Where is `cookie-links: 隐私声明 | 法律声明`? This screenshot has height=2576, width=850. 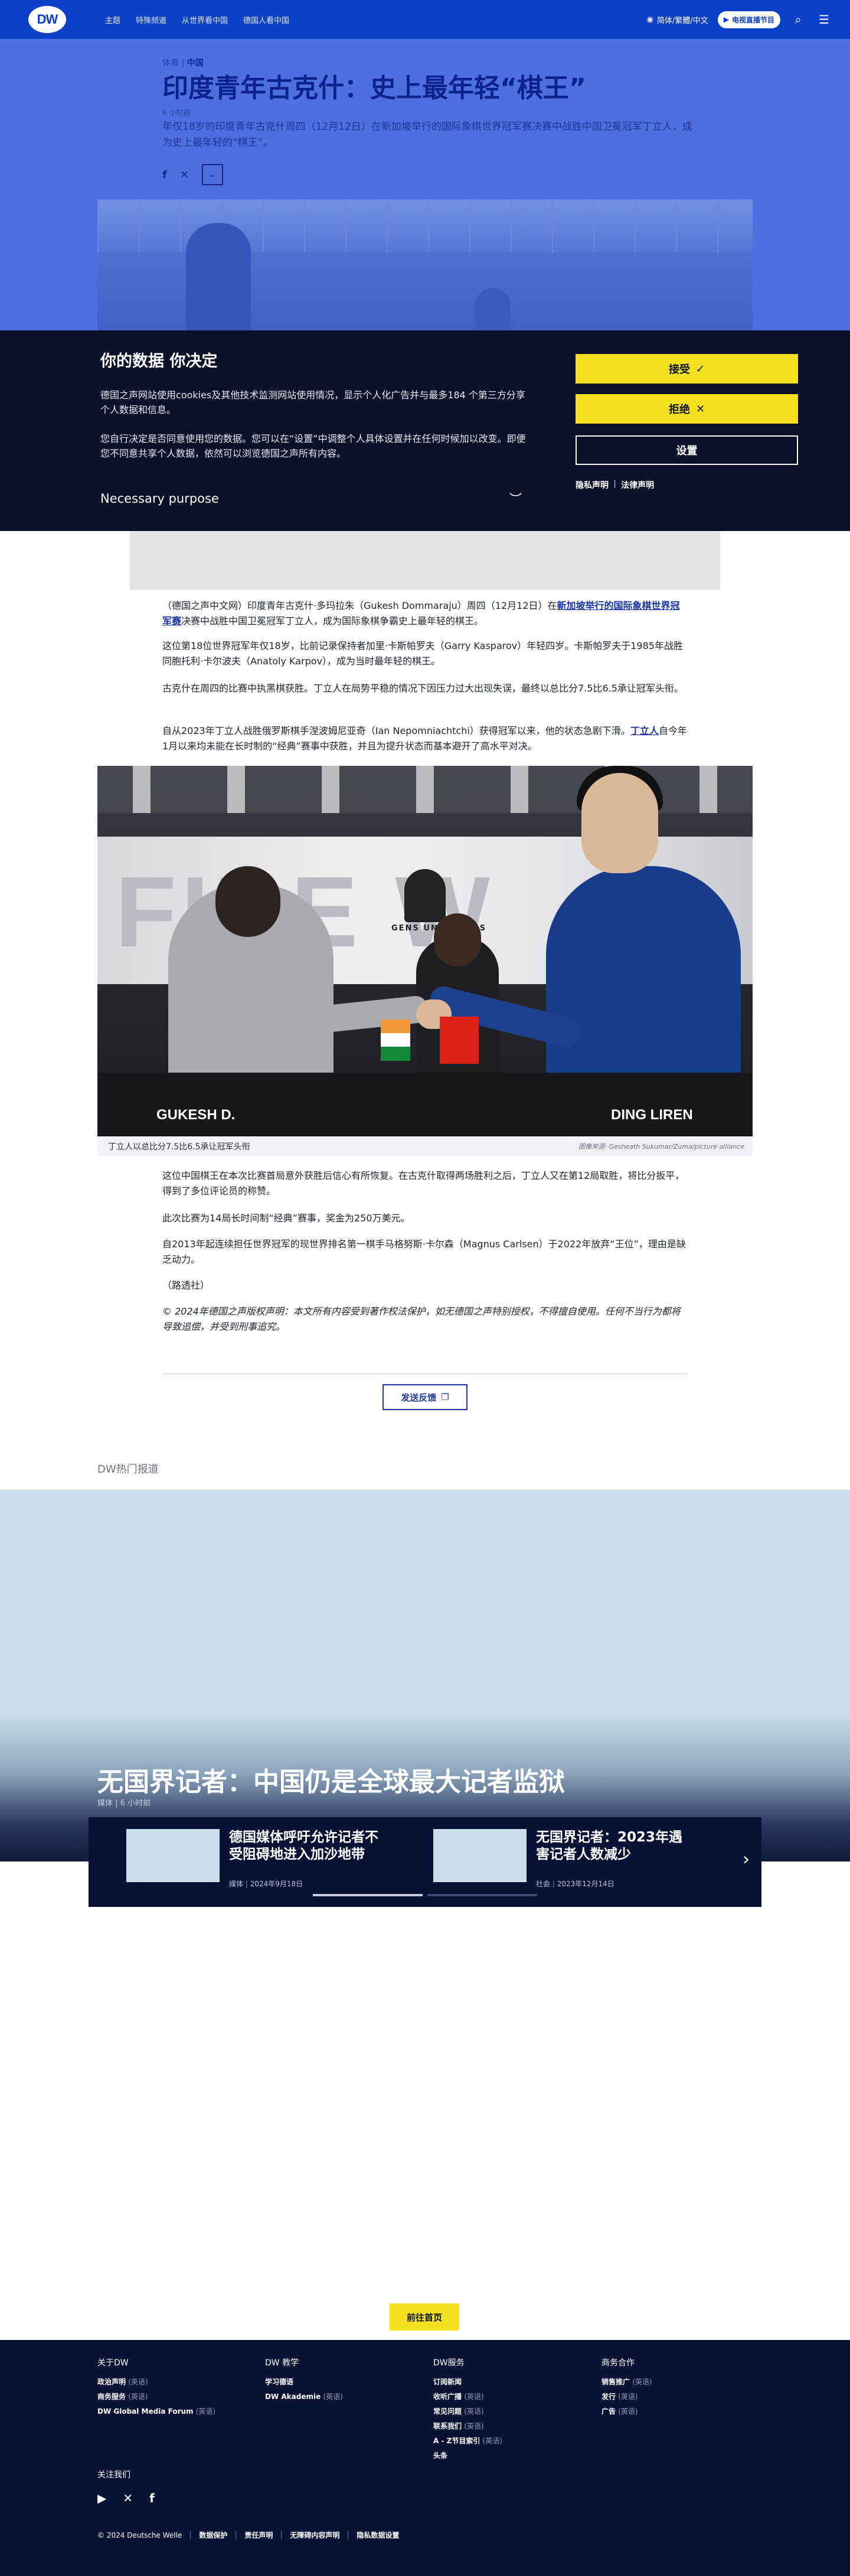 cookie-links: 隐私声明 | 法律声明 is located at coordinates (615, 485).